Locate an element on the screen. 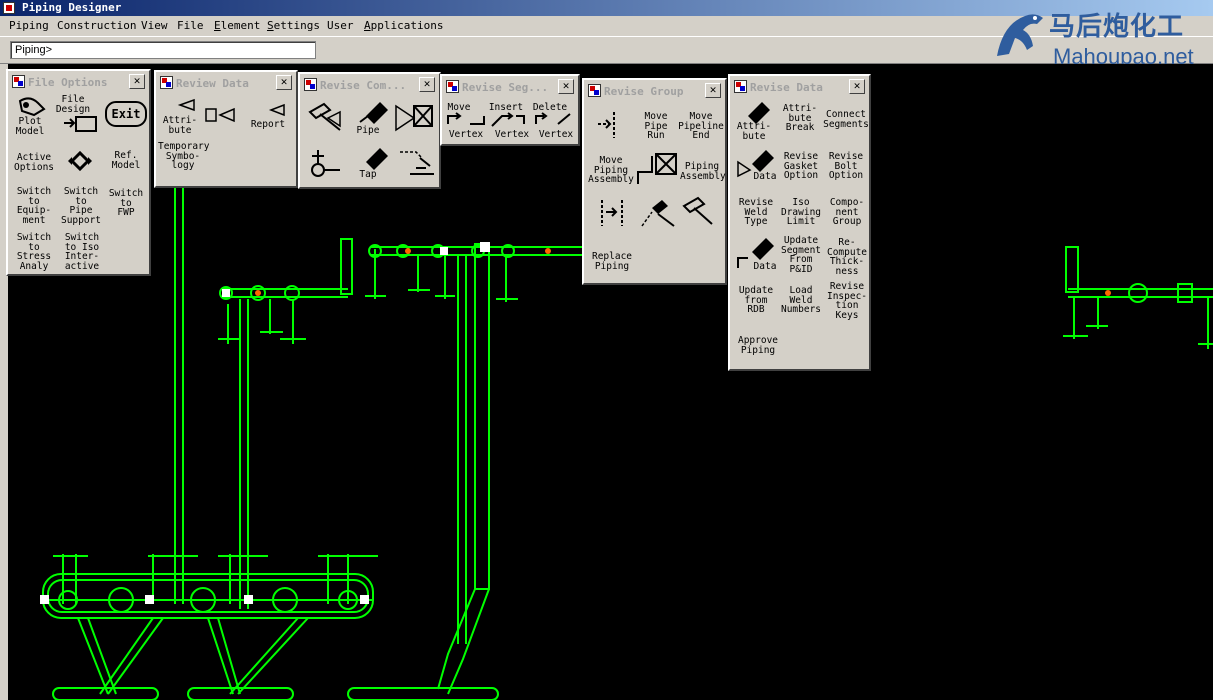 The width and height of the screenshot is (1213, 700). switch-pipe-support-button: Switch to Pipe Support is located at coordinates (81, 206).